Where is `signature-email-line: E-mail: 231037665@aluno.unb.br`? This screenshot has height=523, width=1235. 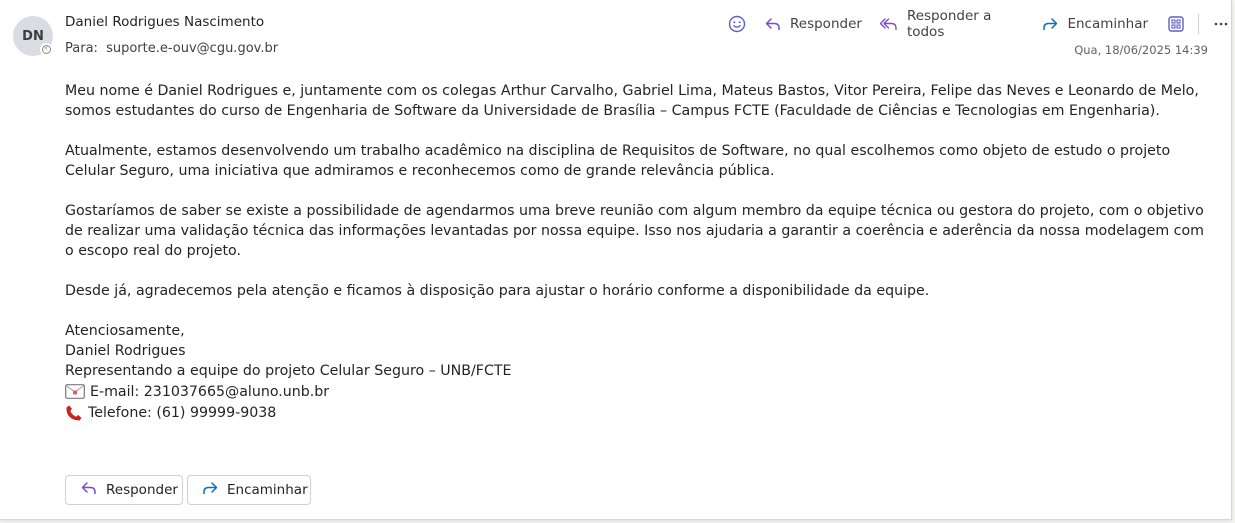
signature-email-line: E-mail: 231037665@aluno.unb.br is located at coordinates (637, 391).